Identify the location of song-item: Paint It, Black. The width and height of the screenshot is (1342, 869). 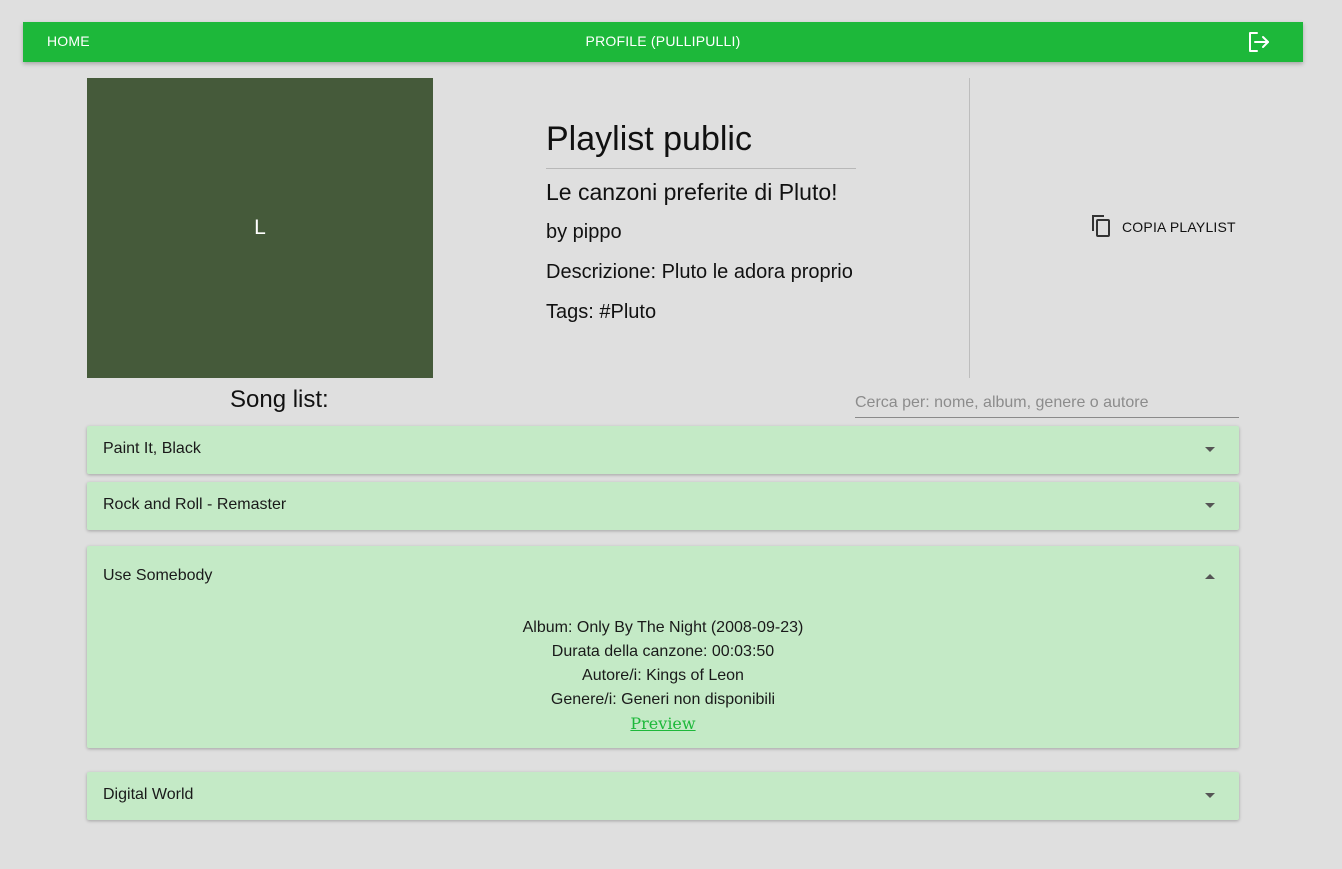
(663, 450).